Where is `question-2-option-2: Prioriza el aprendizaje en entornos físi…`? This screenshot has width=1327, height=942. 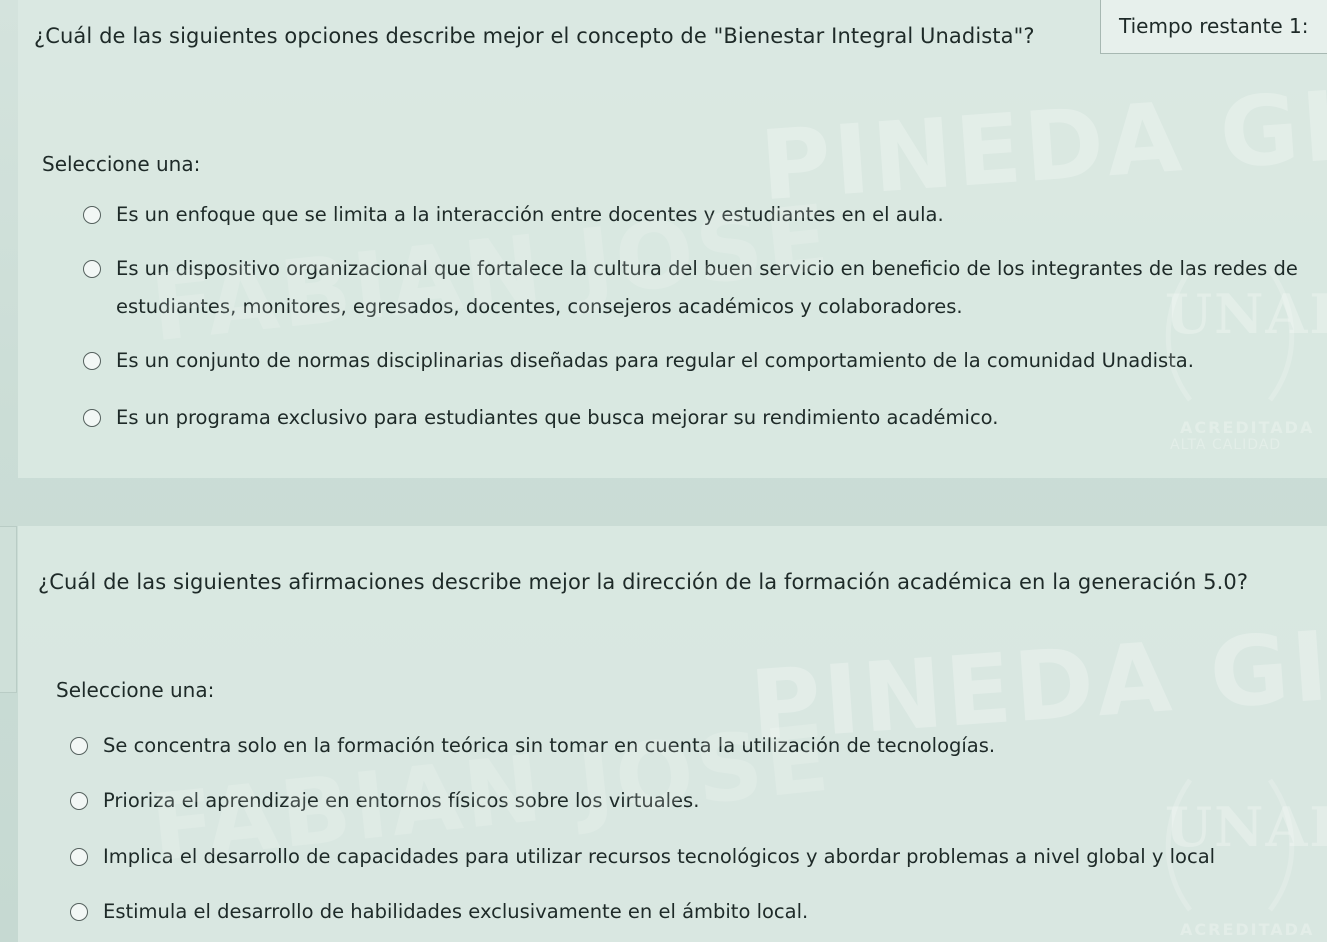
question-2-option-2: Prioriza el aprendizaje en entornos físi… is located at coordinates (384, 801).